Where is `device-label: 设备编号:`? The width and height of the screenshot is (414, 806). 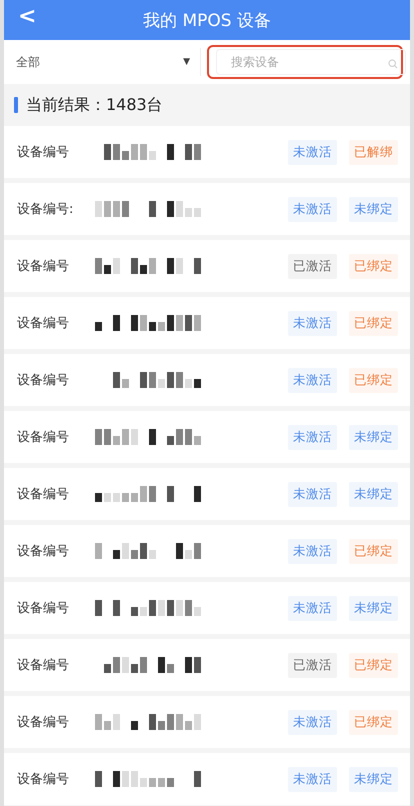
device-label: 设备编号: is located at coordinates (45, 209).